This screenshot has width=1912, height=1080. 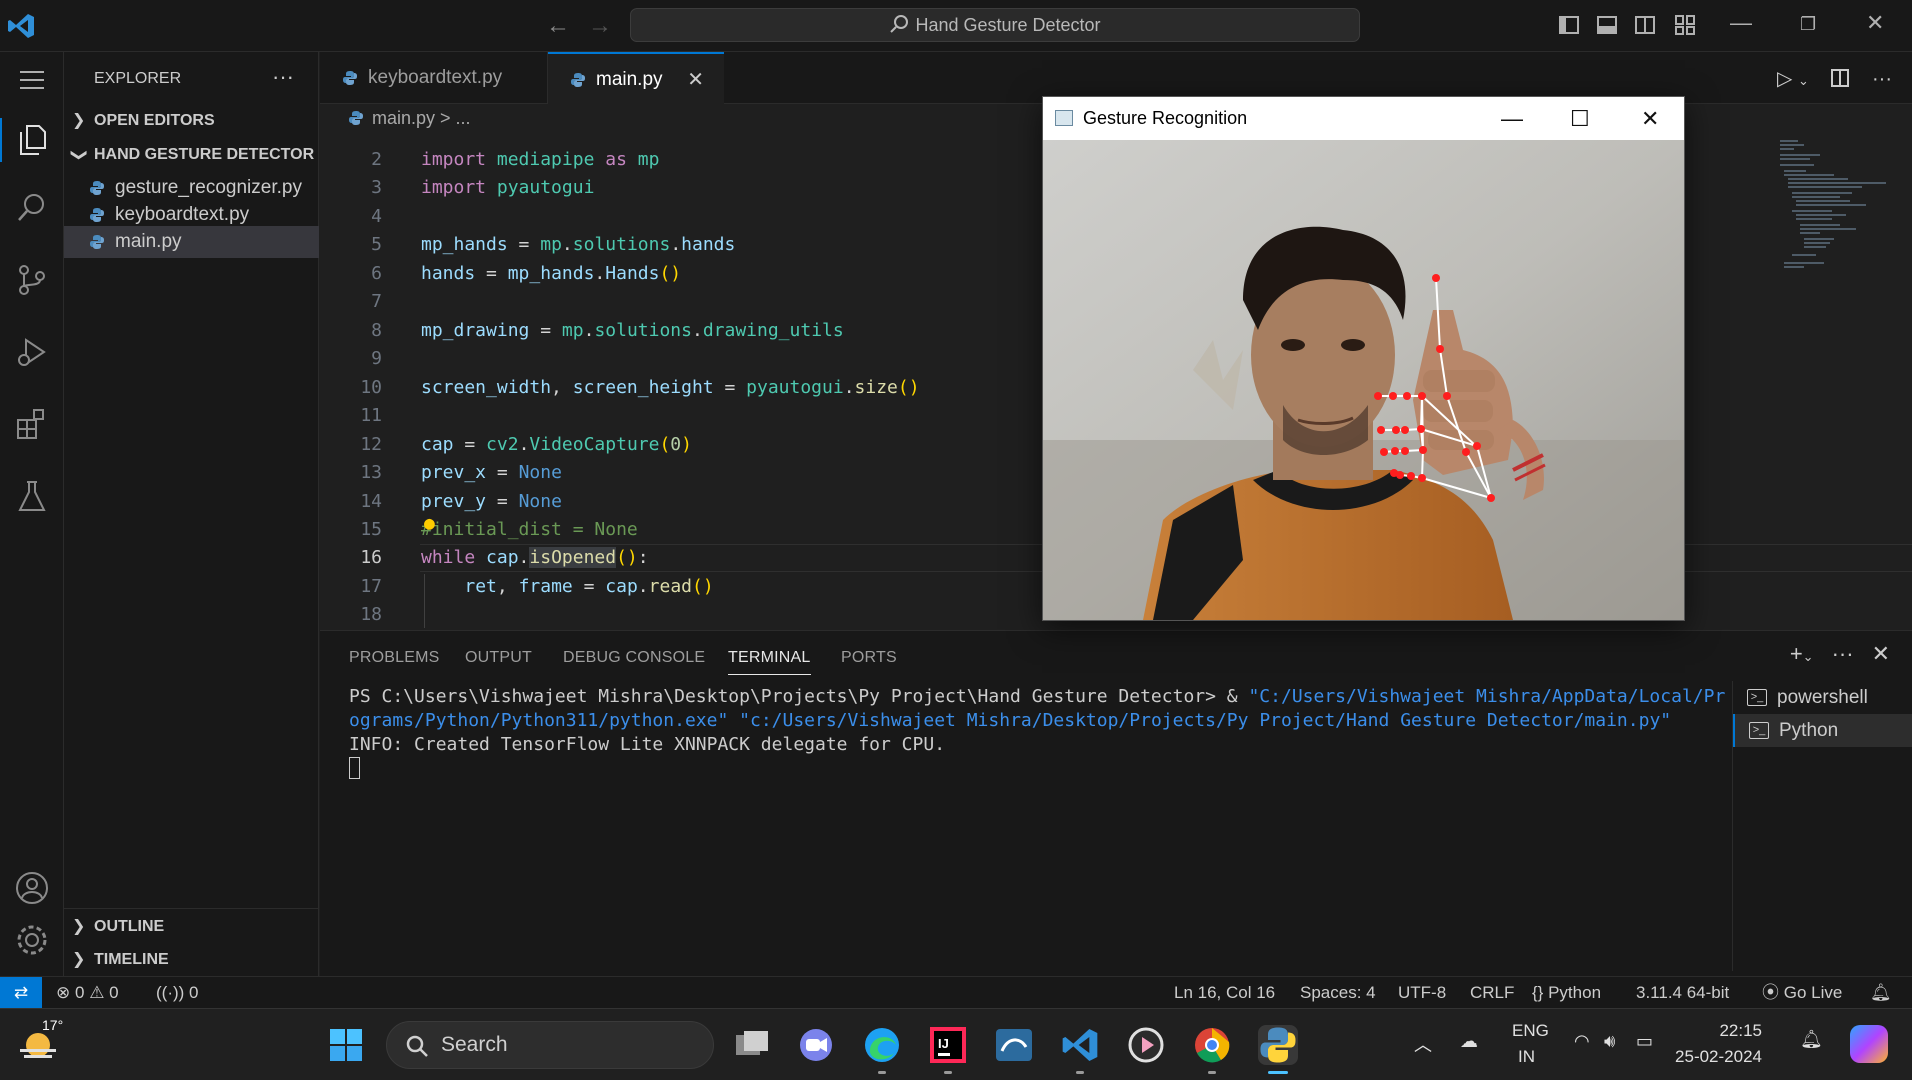 What do you see at coordinates (1224, 992) in the screenshot?
I see `cursor-position: Ln 16, Col 16` at bounding box center [1224, 992].